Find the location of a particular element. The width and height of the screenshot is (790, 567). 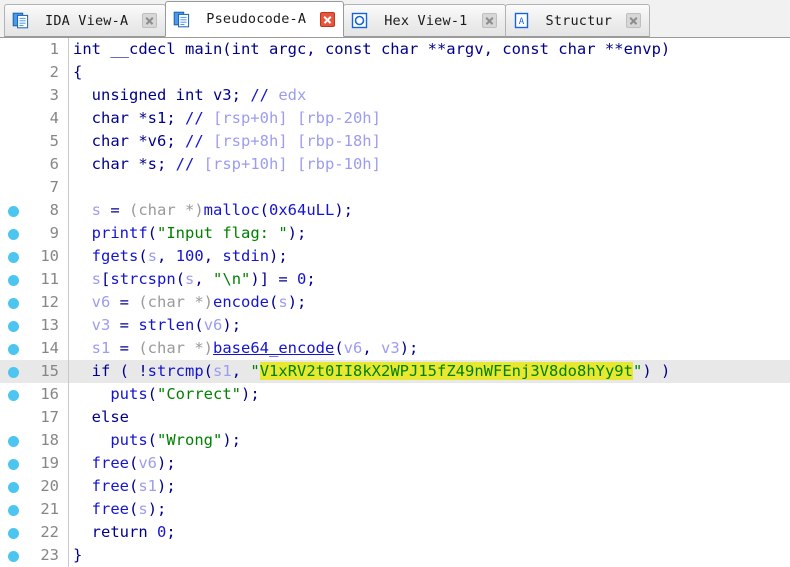

code-line: 22 return 0; is located at coordinates (395, 532).